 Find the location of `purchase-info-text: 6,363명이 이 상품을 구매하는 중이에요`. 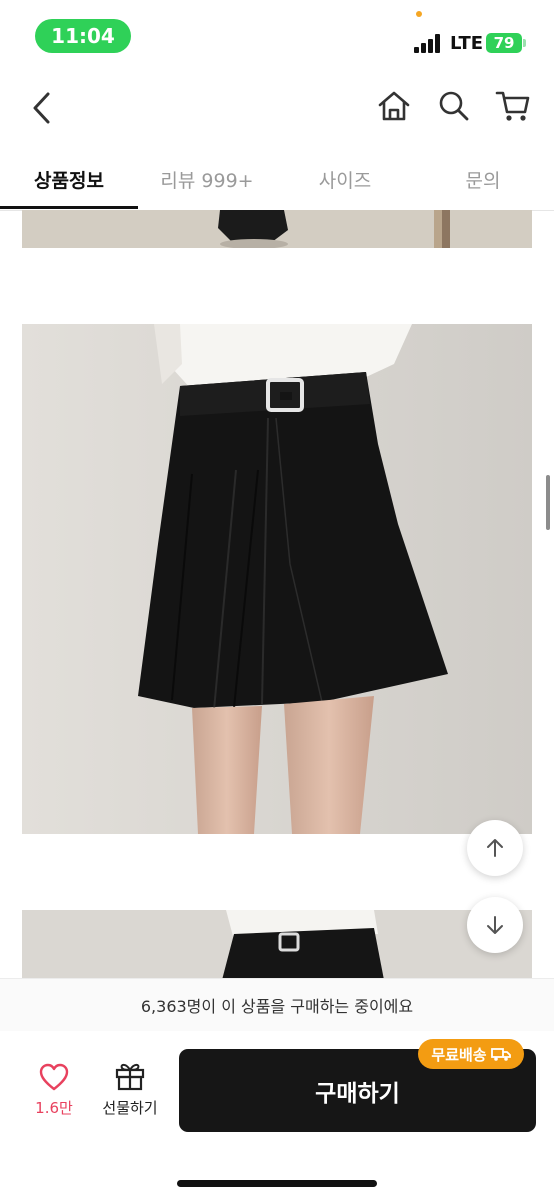

purchase-info-text: 6,363명이 이 상품을 구매하는 중이에요 is located at coordinates (277, 1006).